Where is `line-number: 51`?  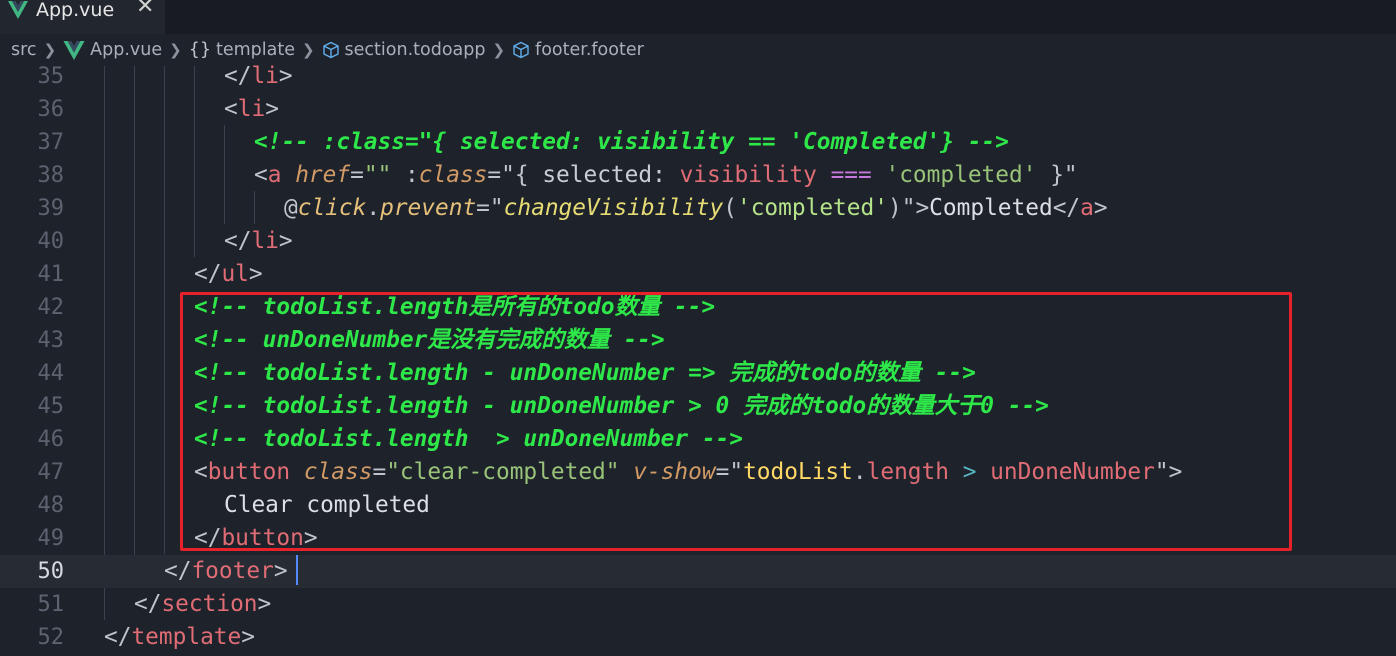 line-number: 51 is located at coordinates (51, 604).